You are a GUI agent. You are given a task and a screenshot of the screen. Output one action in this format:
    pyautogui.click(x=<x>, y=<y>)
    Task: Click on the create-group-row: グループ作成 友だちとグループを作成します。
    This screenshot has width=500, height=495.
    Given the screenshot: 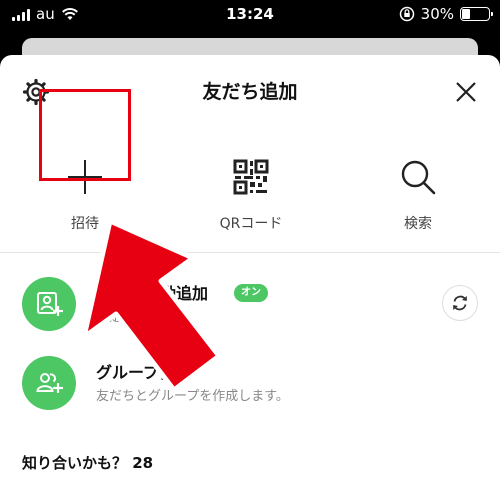 What is the action you would take?
    pyautogui.click(x=250, y=384)
    